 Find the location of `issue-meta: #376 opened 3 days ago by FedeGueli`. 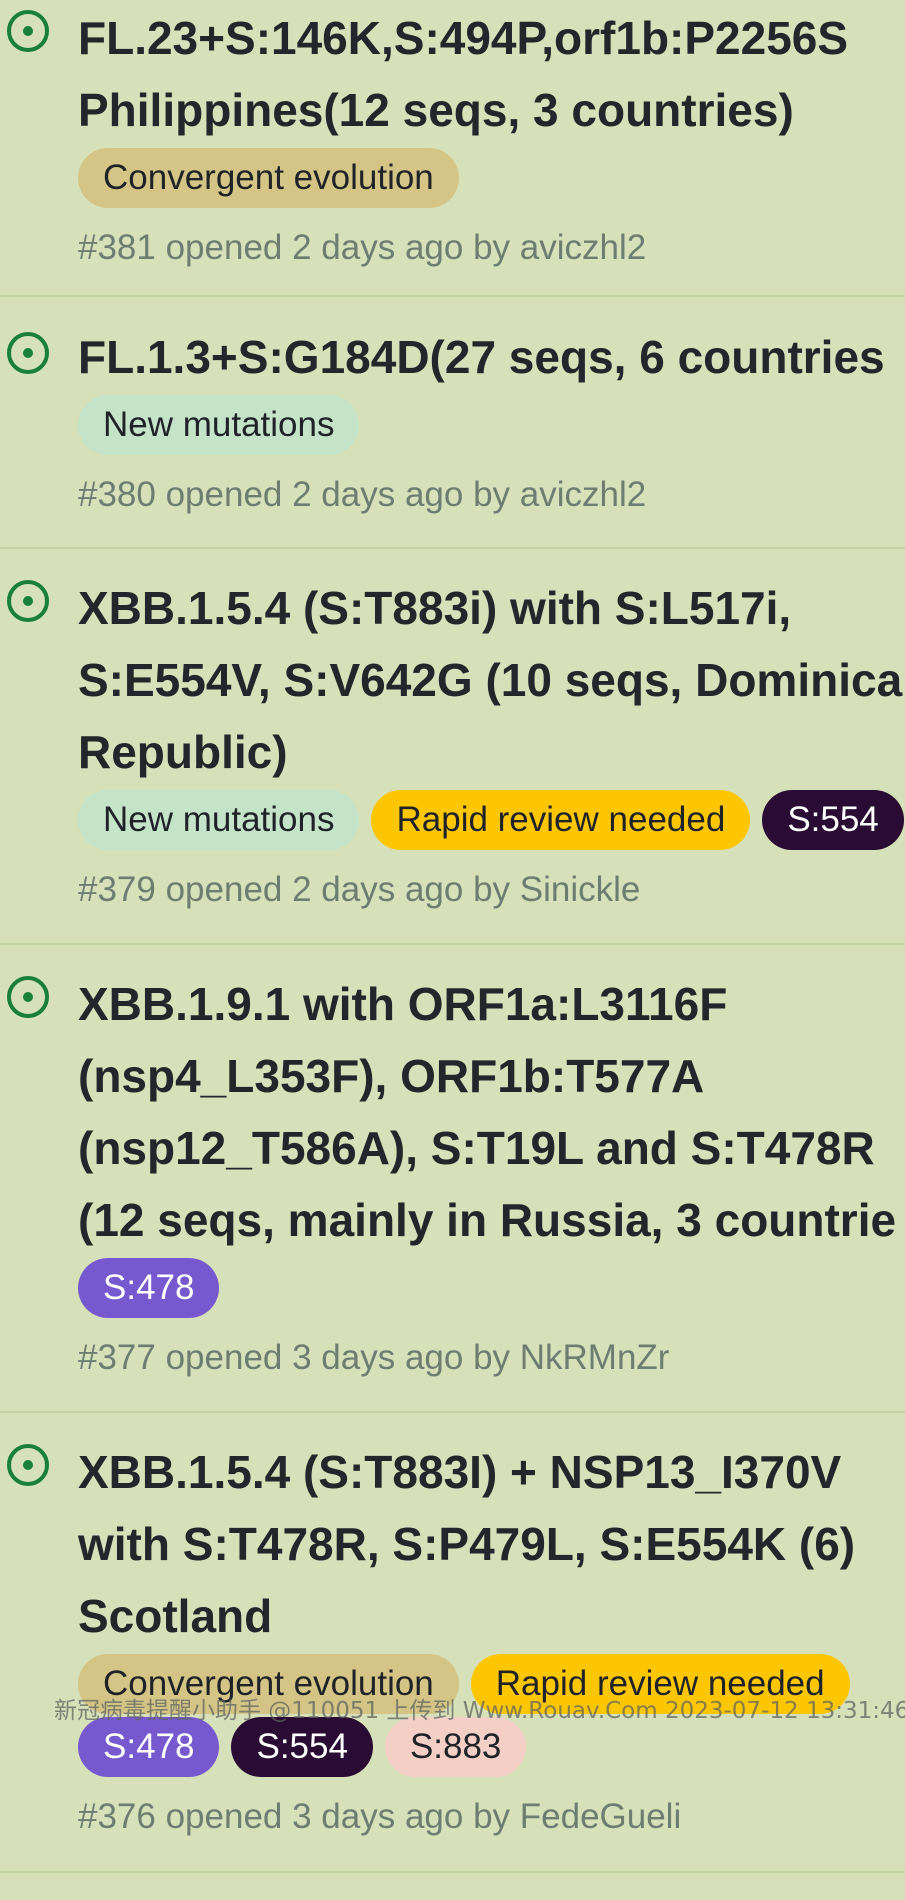

issue-meta: #376 opened 3 days ago by FedeGueli is located at coordinates (380, 1816).